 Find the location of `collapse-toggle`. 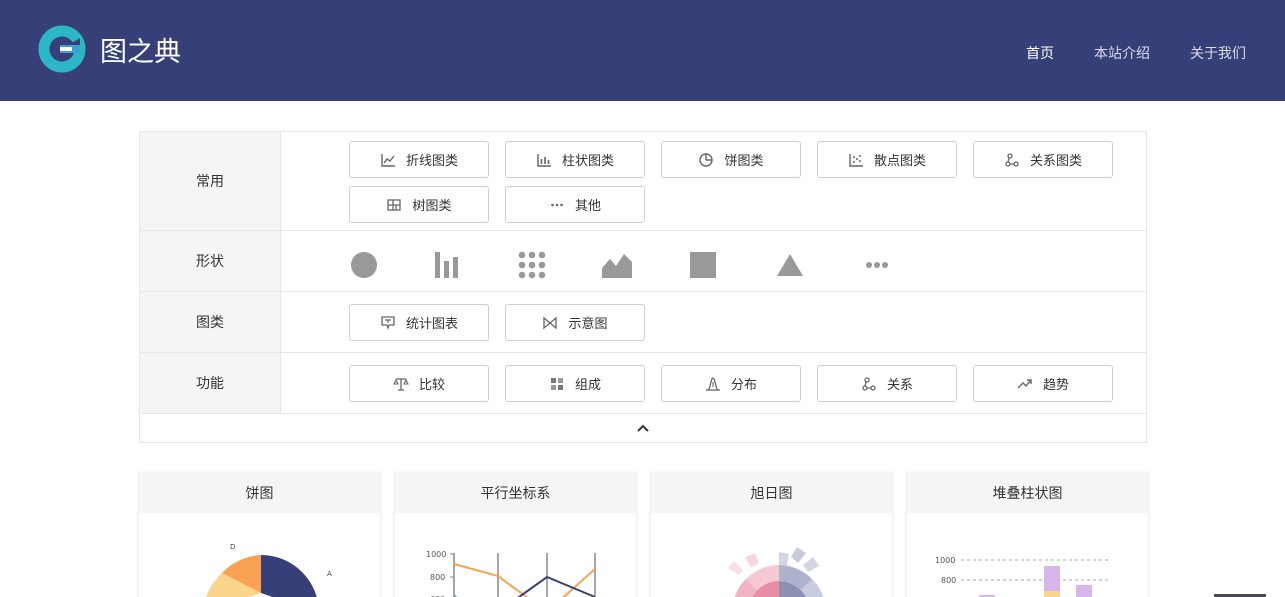

collapse-toggle is located at coordinates (643, 428).